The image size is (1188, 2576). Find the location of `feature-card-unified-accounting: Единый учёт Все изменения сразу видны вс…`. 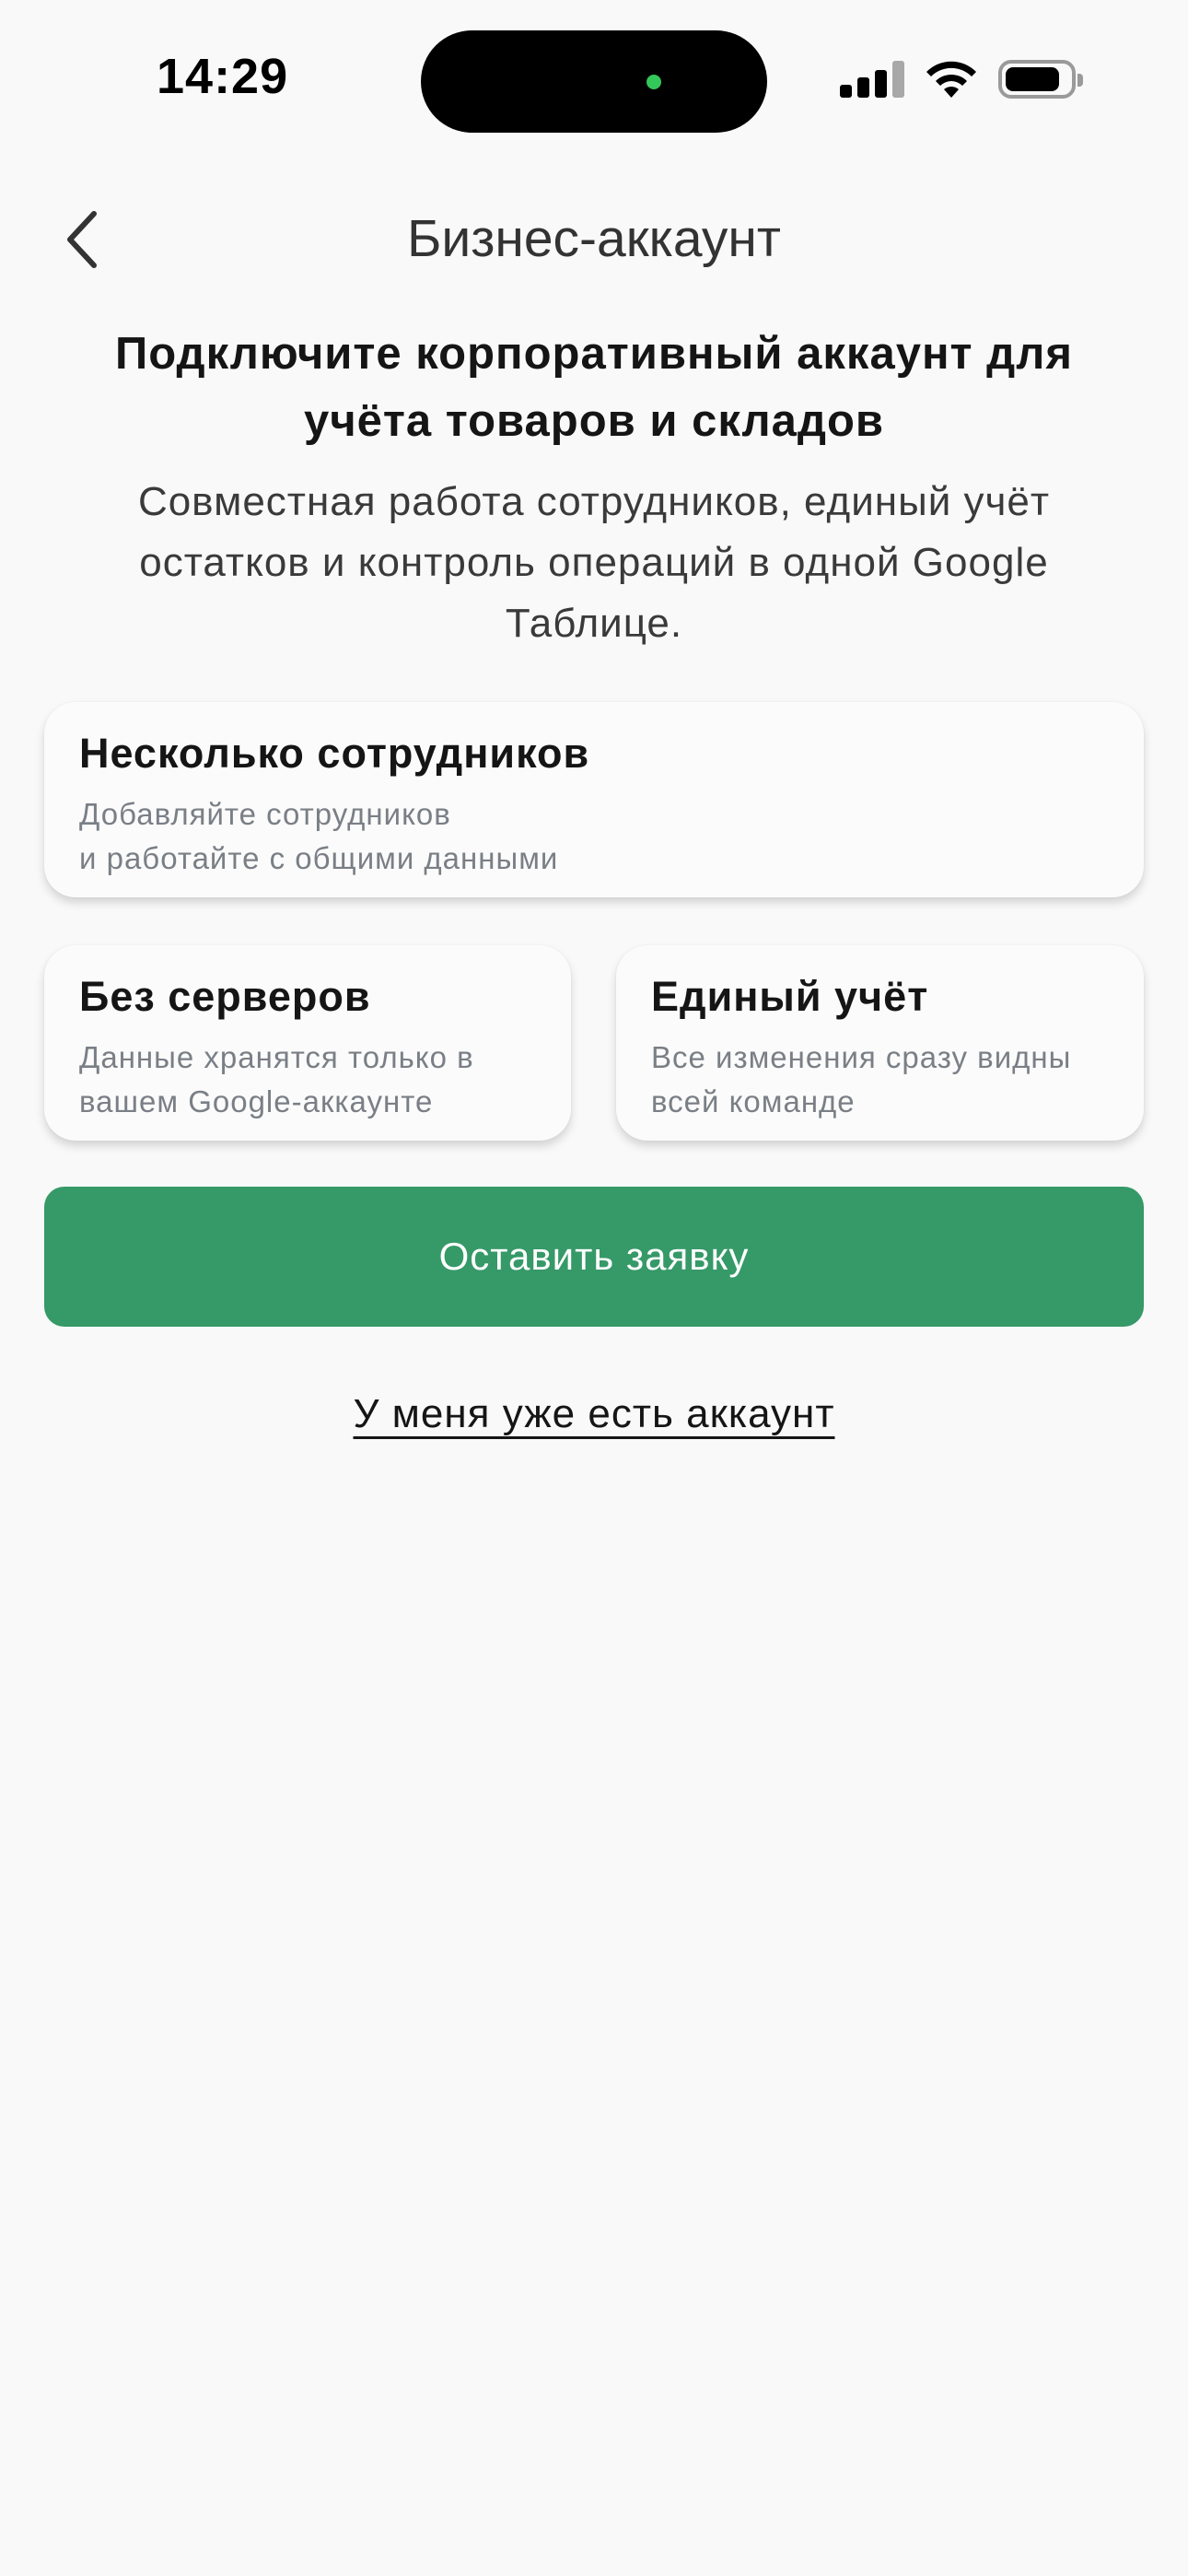

feature-card-unified-accounting: Единый учёт Все изменения сразу видны вс… is located at coordinates (880, 1043).